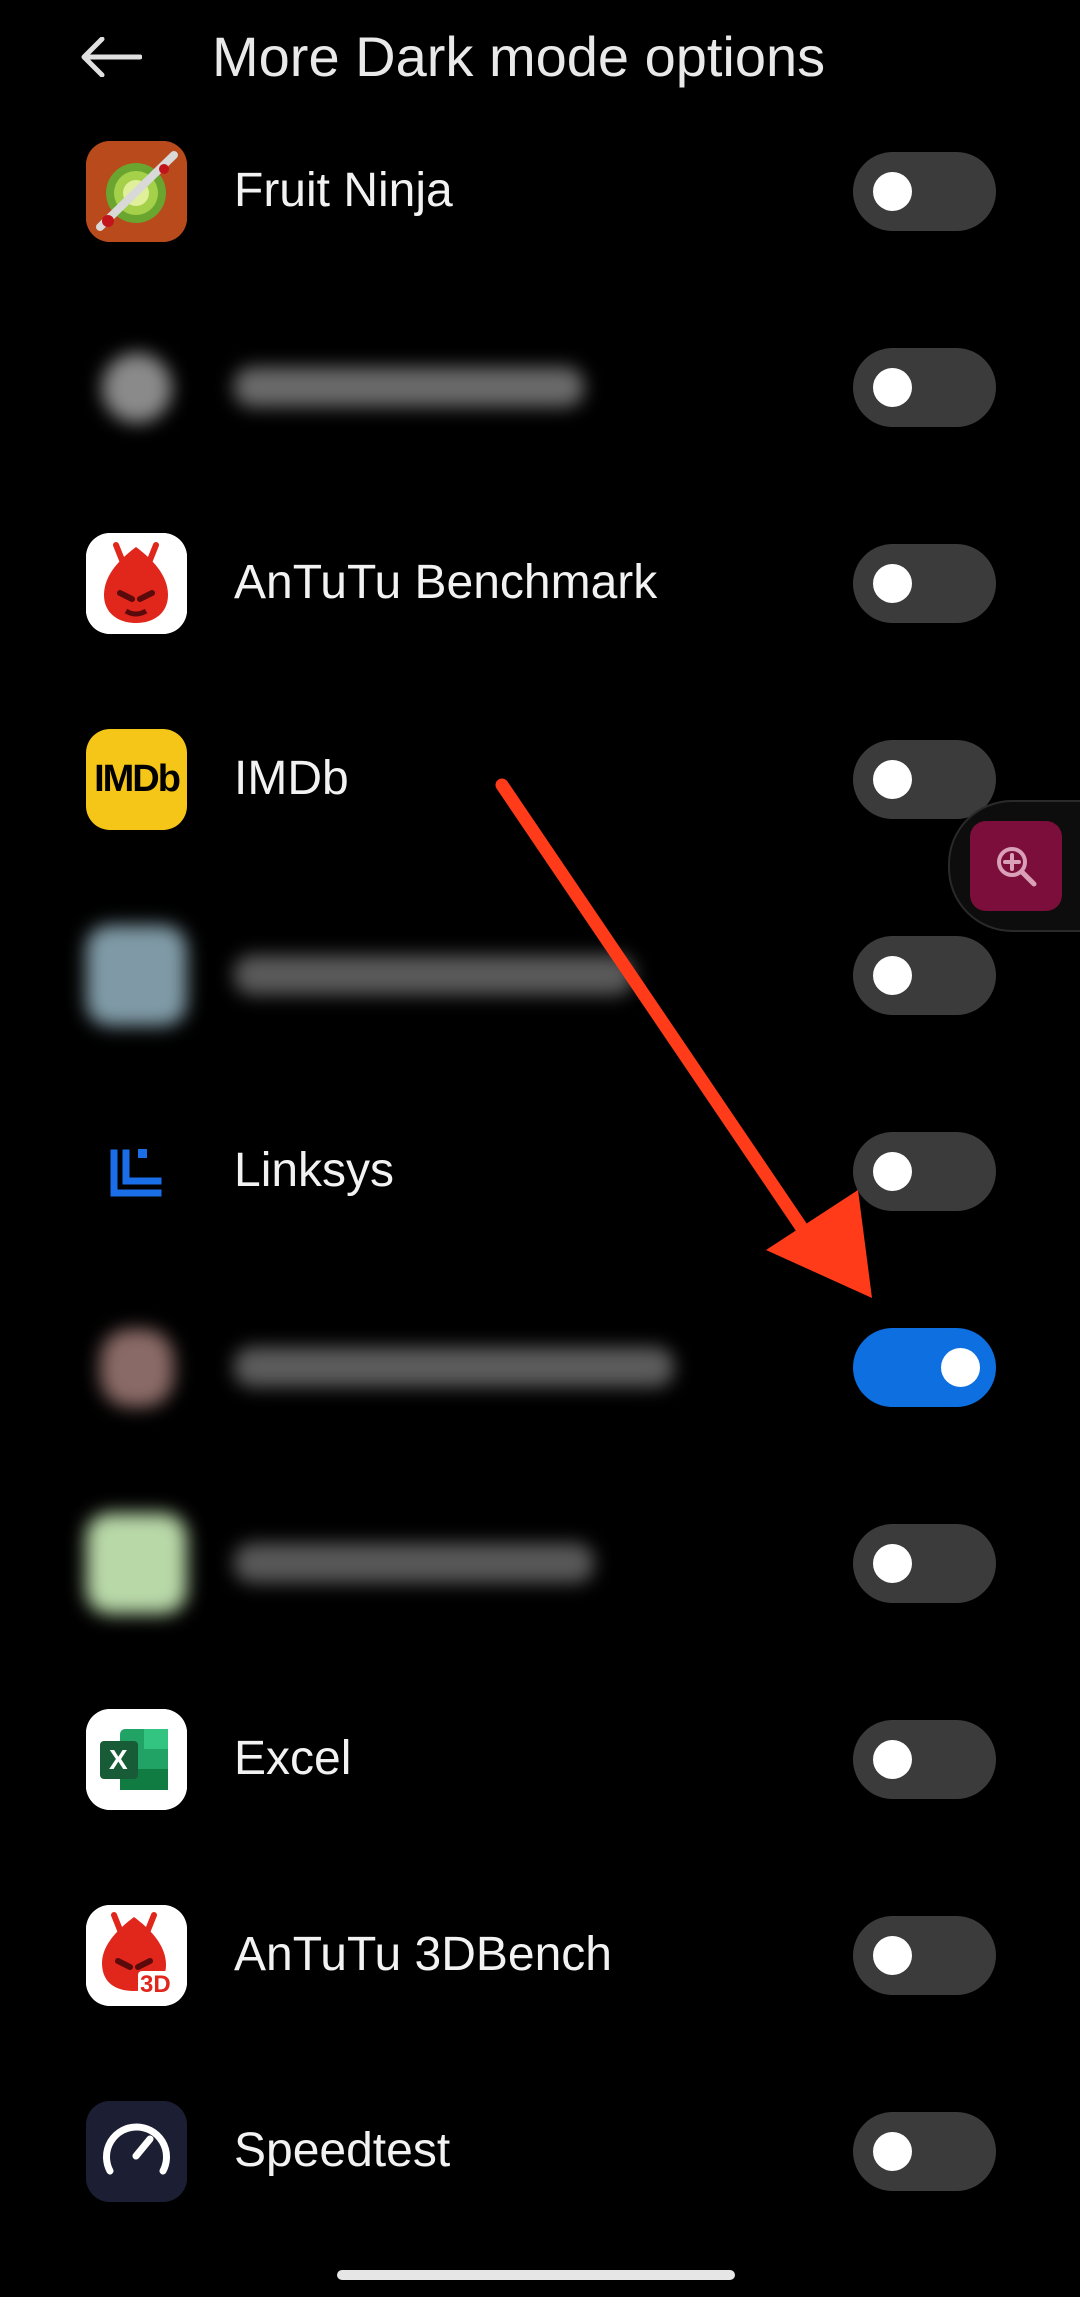  I want to click on back-arrow-icon, so click(111, 57).